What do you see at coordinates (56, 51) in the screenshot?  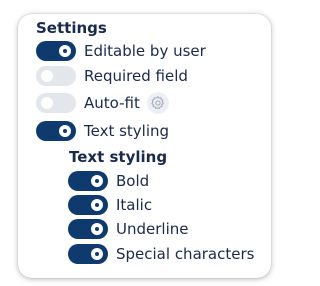 I see `editable-by-user-toggle` at bounding box center [56, 51].